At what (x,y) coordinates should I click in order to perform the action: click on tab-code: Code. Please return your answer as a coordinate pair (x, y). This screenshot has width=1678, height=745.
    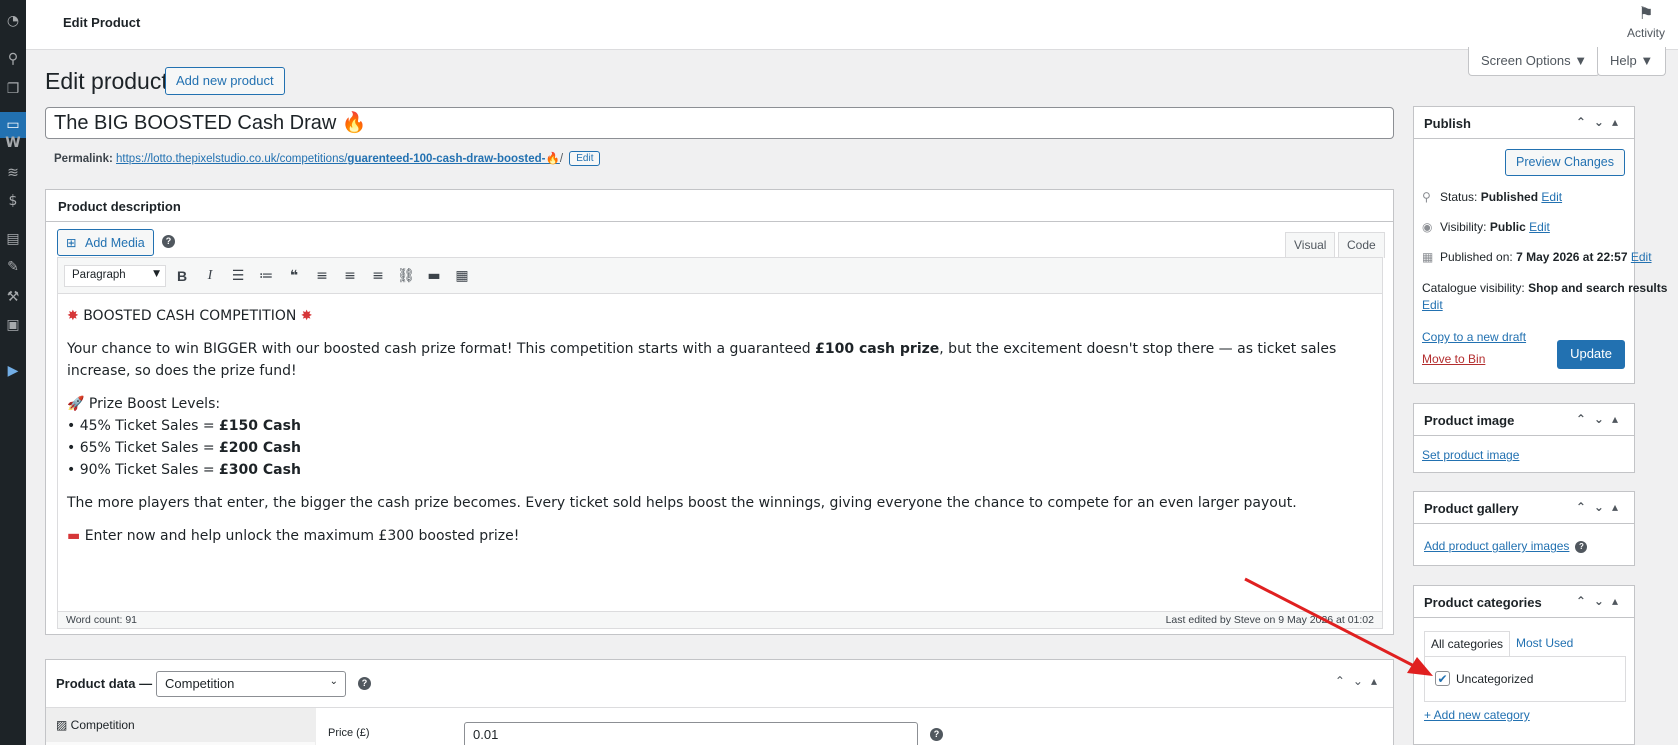
    Looking at the image, I should click on (1361, 245).